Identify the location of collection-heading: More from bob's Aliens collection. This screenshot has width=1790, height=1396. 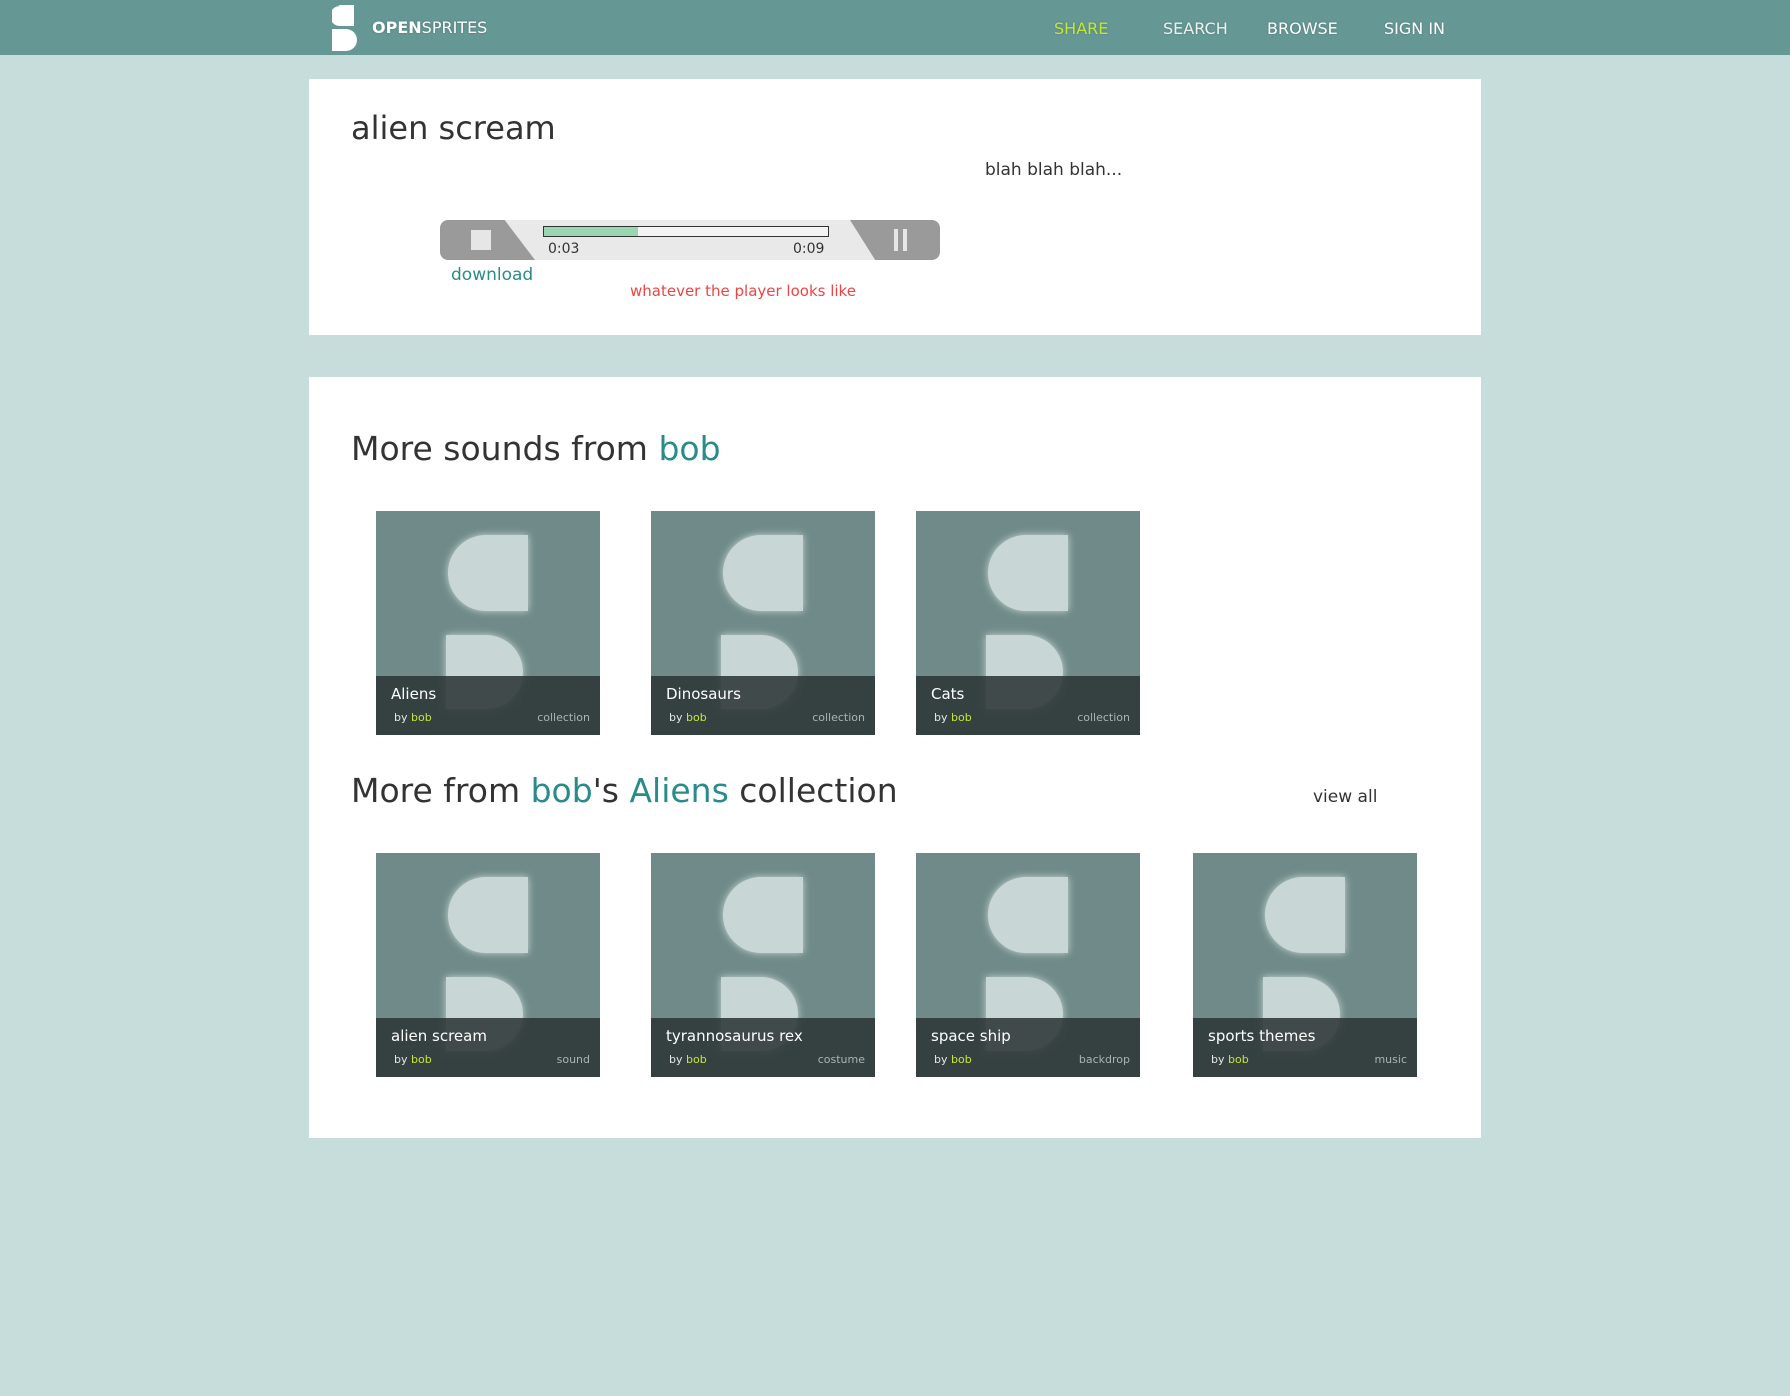
(624, 790).